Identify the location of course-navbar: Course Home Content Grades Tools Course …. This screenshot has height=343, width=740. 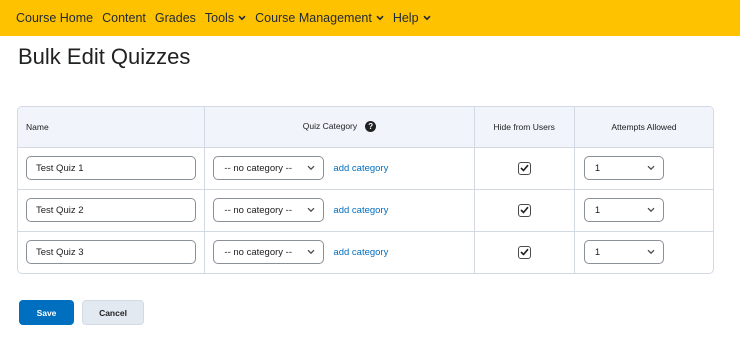
(370, 18).